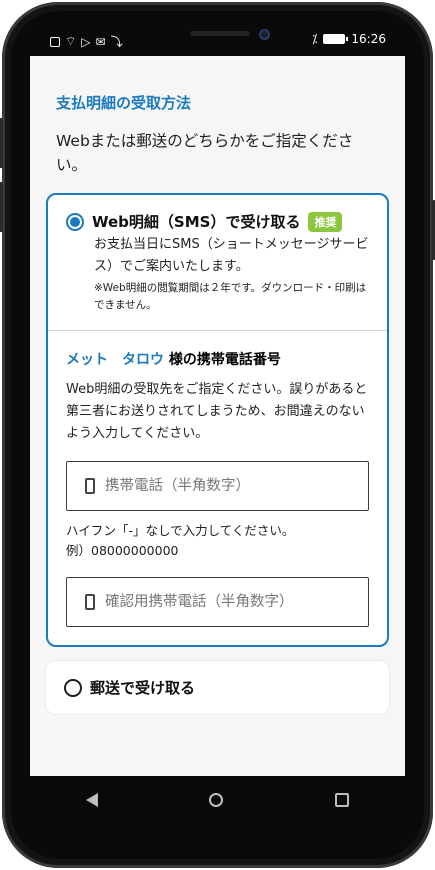 The width and height of the screenshot is (435, 870). Describe the element at coordinates (86, 41) in the screenshot. I see `cast-icon: ▷` at that location.